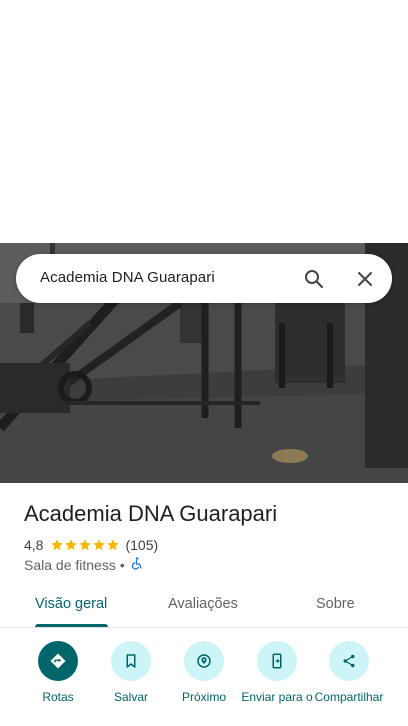 The height and width of the screenshot is (726, 408). What do you see at coordinates (151, 513) in the screenshot?
I see `place-name: Academia DNA Guarapari` at bounding box center [151, 513].